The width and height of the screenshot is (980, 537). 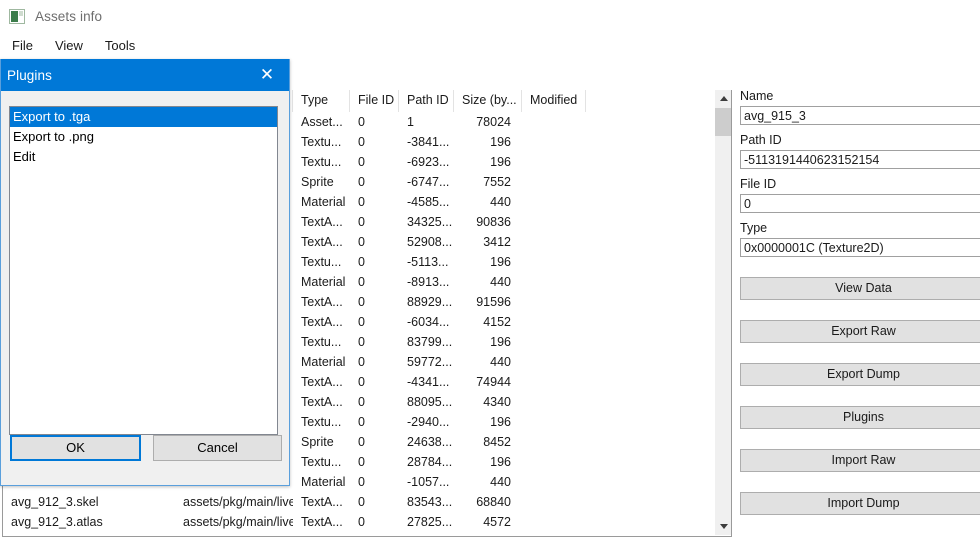 I want to click on table-cell-size: 440, so click(x=500, y=202).